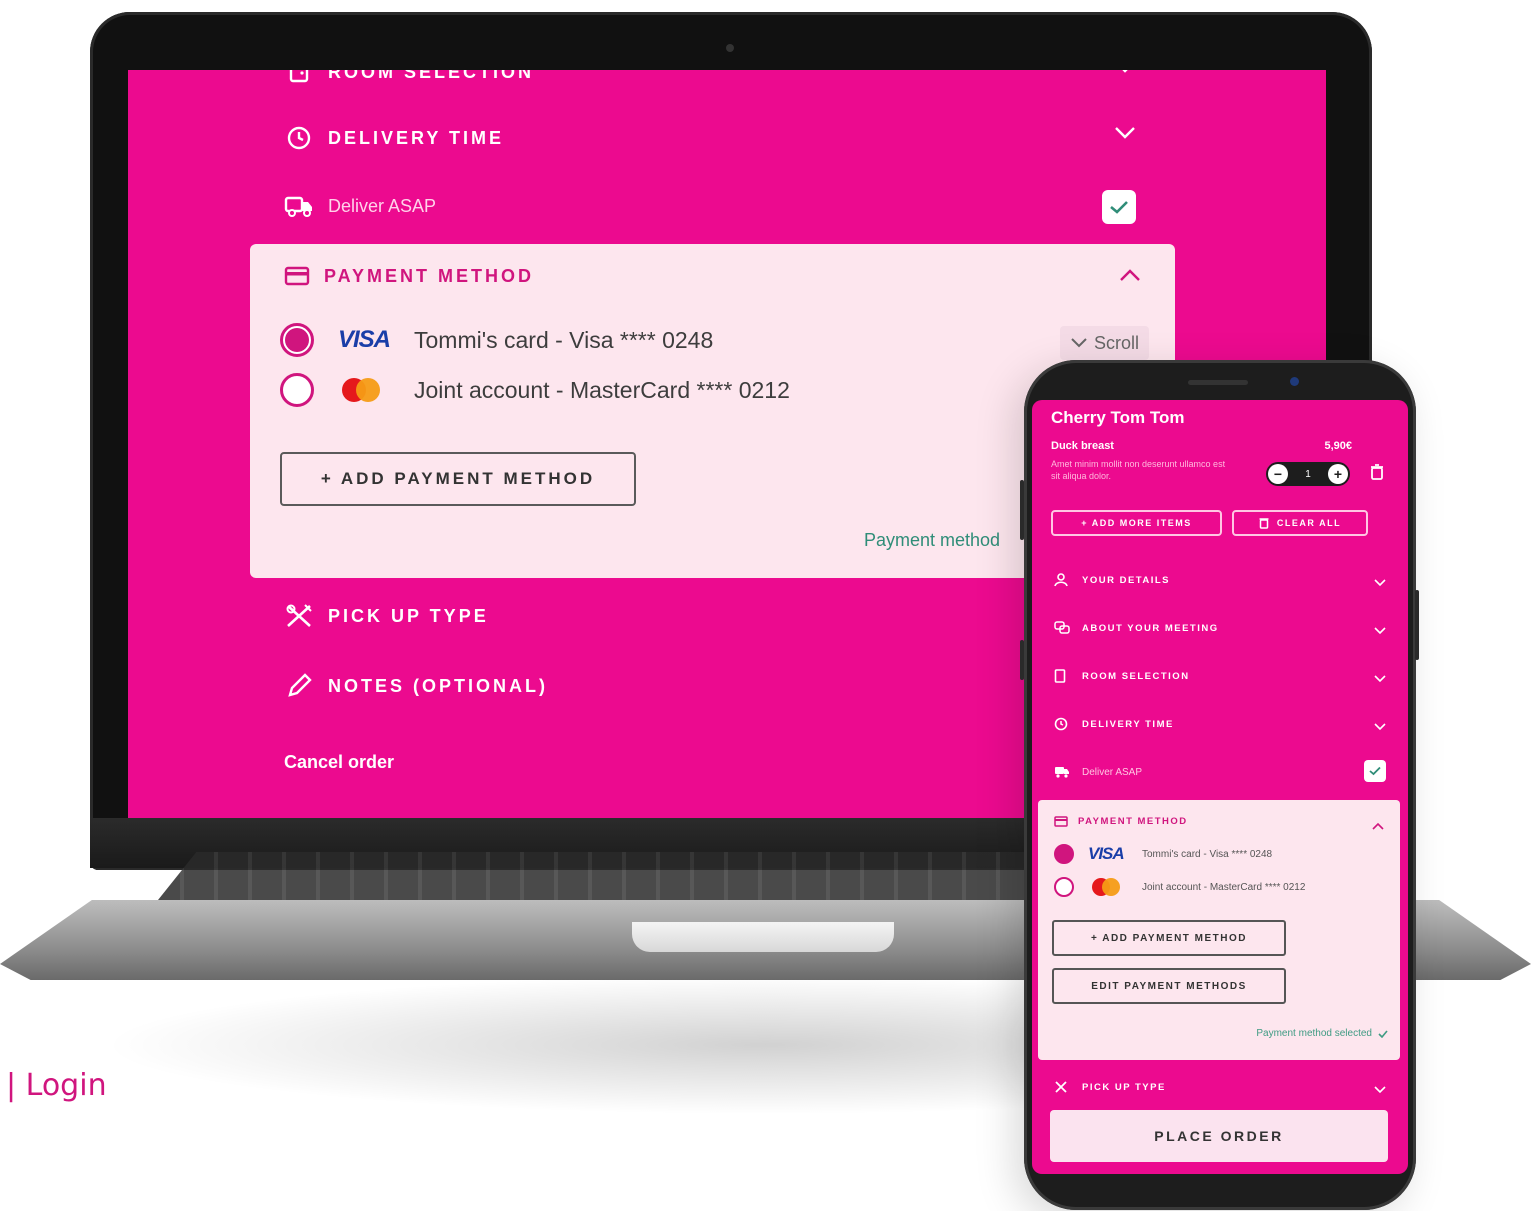 The height and width of the screenshot is (1211, 1531). Describe the element at coordinates (1126, 580) in the screenshot. I see `section-title: YOUR DETAILS` at that location.